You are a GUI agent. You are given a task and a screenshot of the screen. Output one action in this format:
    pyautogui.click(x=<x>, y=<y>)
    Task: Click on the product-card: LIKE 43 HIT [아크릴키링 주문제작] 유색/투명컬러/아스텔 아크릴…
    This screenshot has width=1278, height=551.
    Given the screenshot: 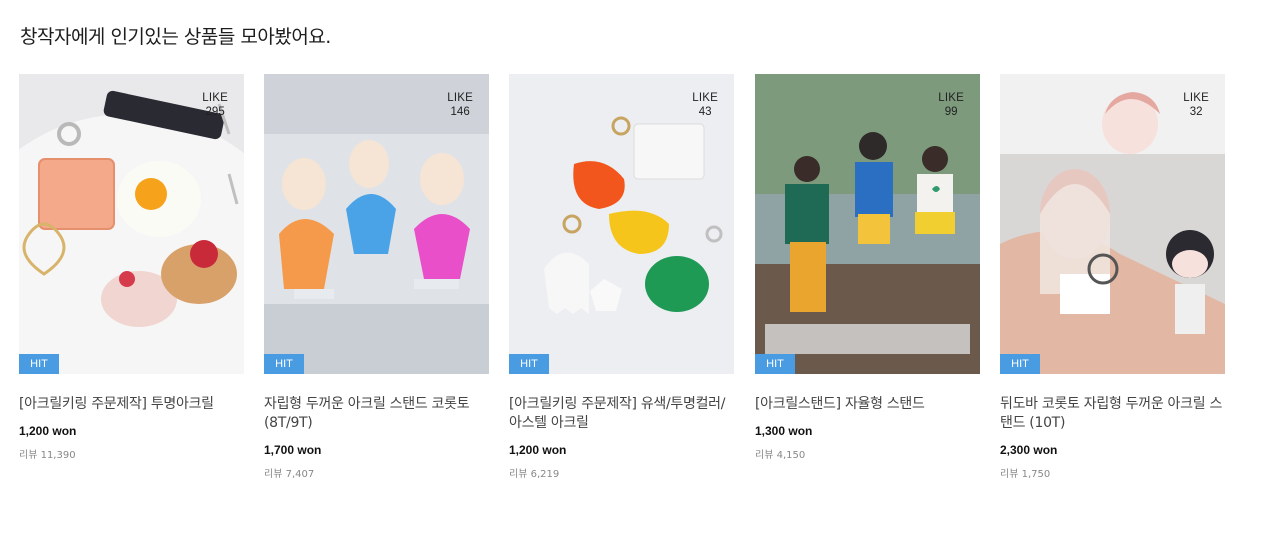 What is the action you would take?
    pyautogui.click(x=621, y=277)
    